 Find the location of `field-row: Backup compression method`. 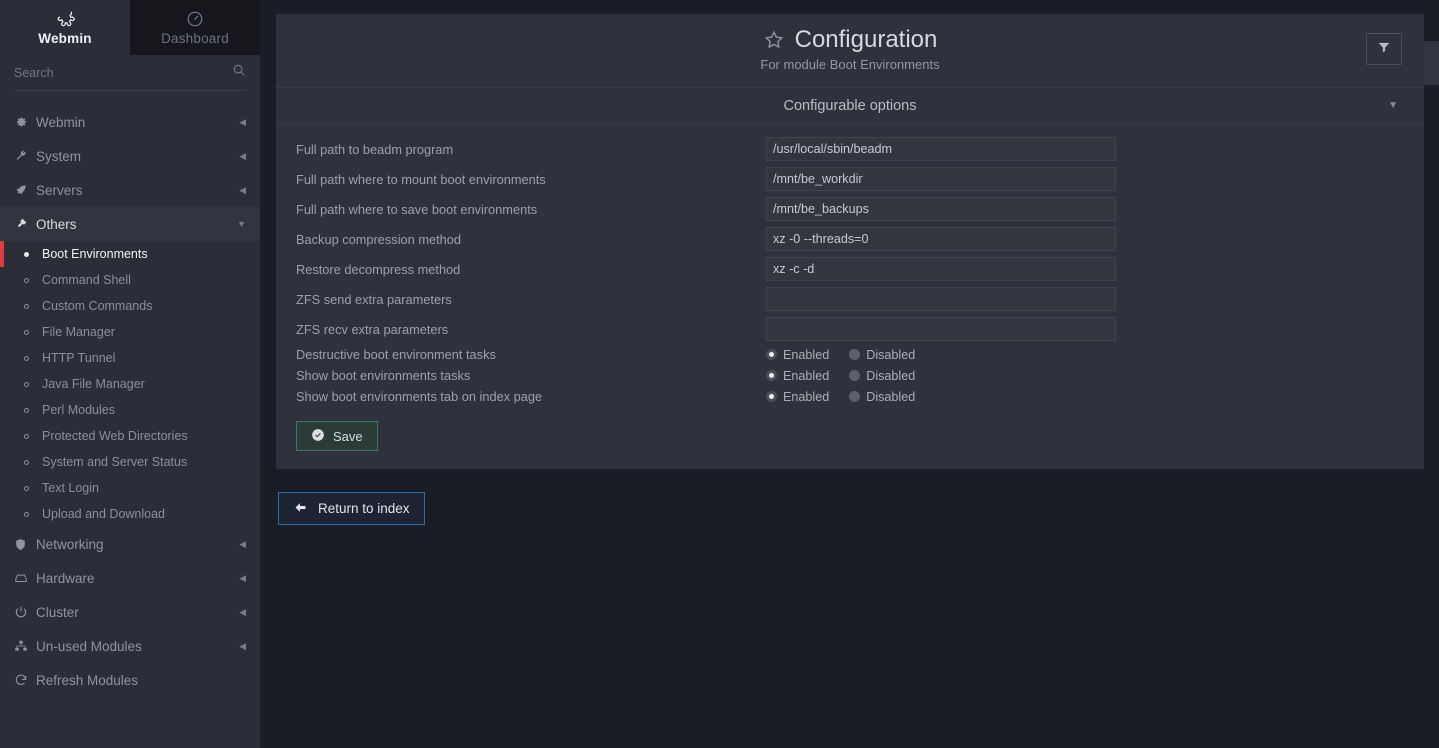

field-row: Backup compression method is located at coordinates (850, 239).